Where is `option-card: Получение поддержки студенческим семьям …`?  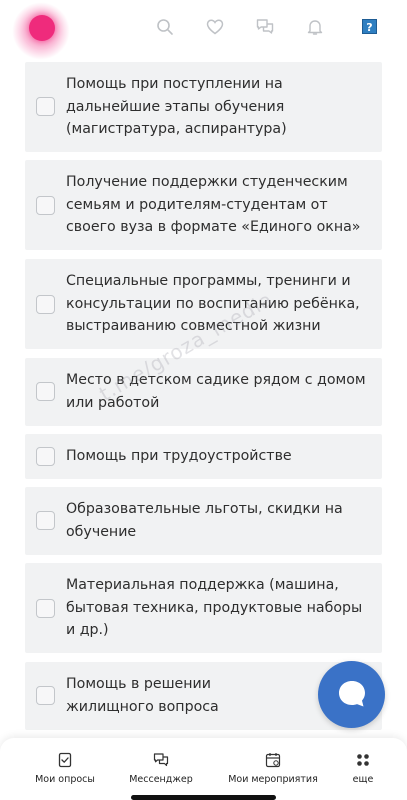
option-card: Получение поддержки студенческим семьям … is located at coordinates (203, 205).